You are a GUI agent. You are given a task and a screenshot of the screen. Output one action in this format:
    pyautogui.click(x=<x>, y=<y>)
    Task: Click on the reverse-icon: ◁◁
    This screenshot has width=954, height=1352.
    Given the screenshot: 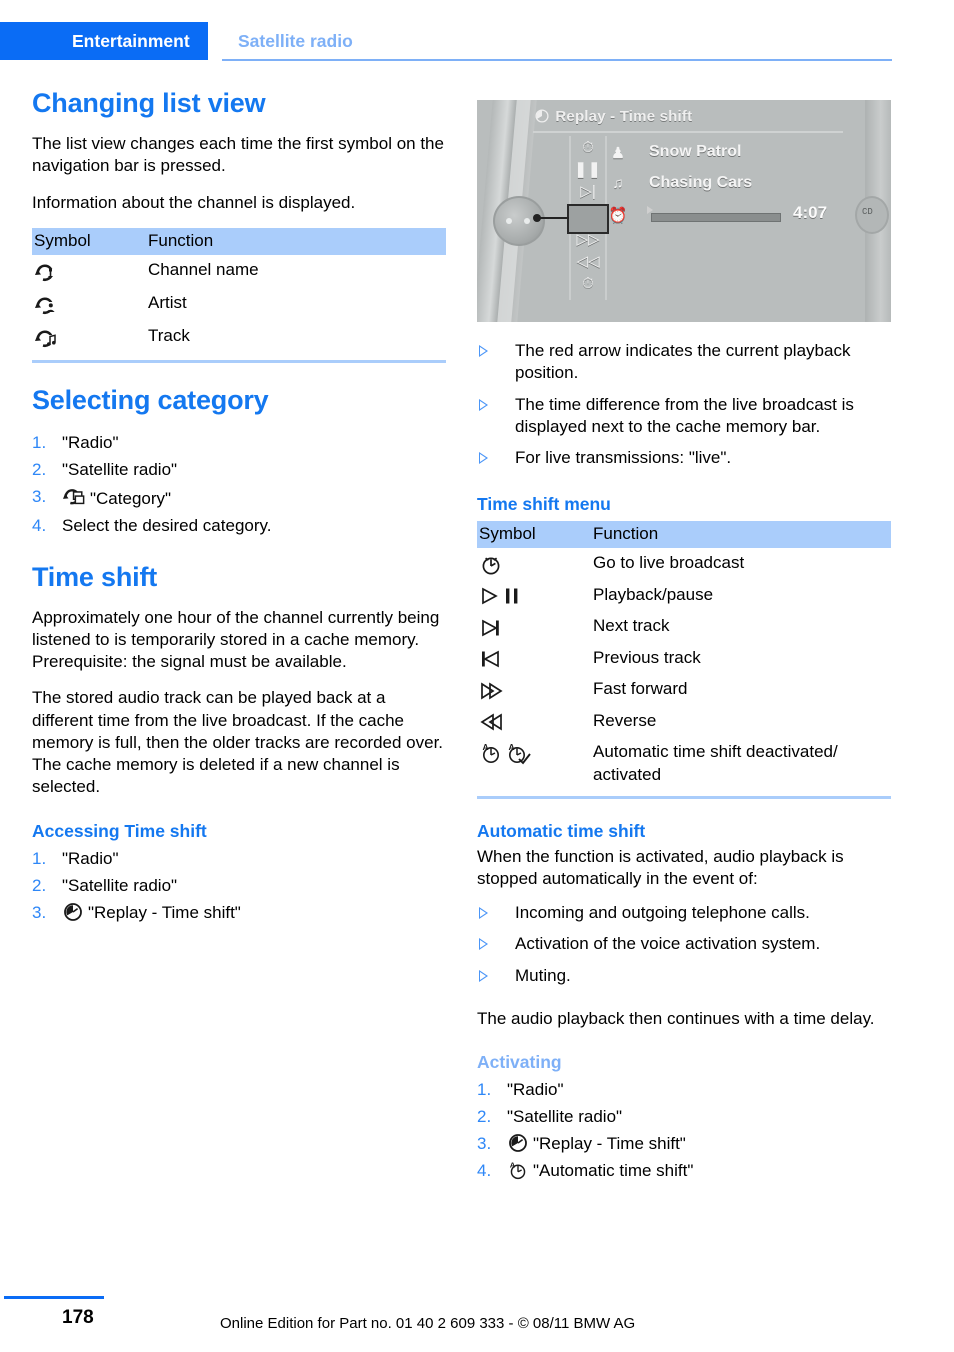 What is the action you would take?
    pyautogui.click(x=588, y=262)
    